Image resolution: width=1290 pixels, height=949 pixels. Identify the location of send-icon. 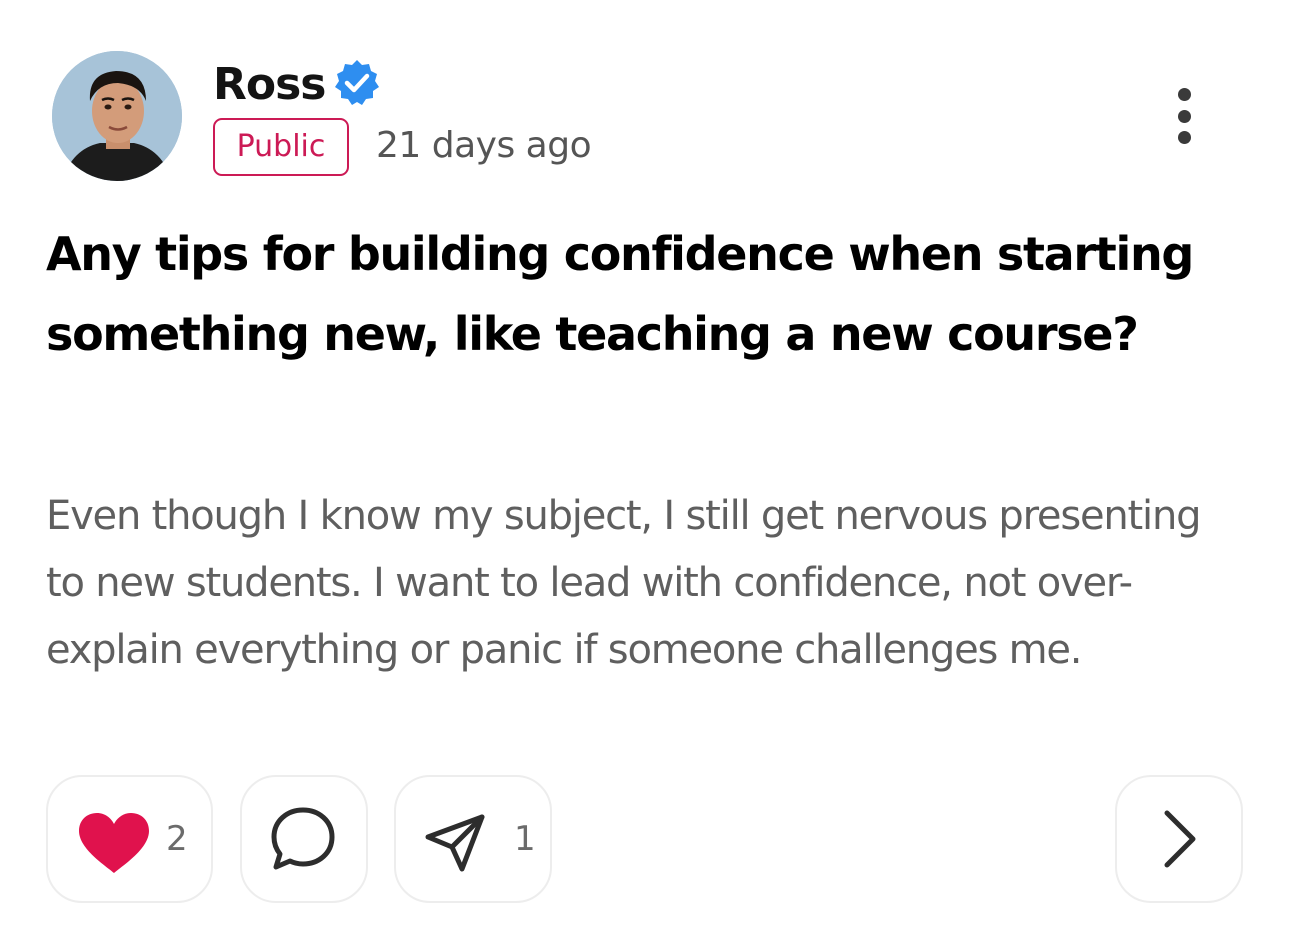
(455, 843).